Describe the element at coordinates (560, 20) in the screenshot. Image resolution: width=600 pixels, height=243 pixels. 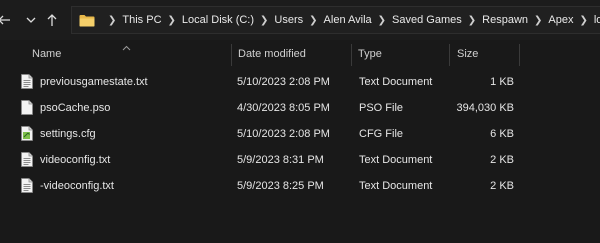
I see `breadcrumb-apex: Apex` at that location.